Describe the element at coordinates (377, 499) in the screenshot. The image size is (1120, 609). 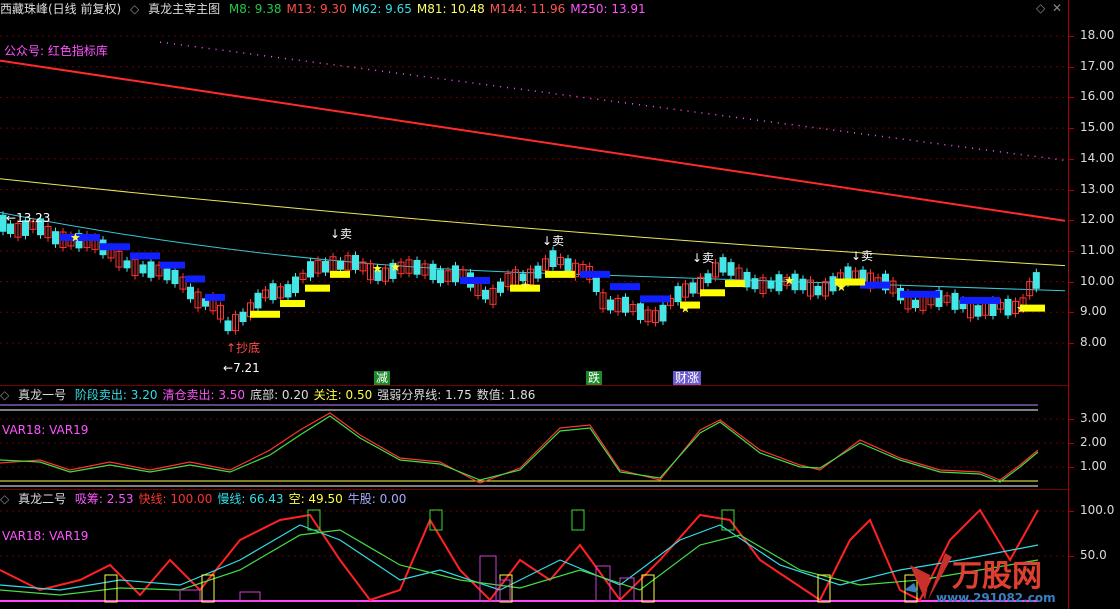
I see `panel2-item-4: 牛股: 0.00` at that location.